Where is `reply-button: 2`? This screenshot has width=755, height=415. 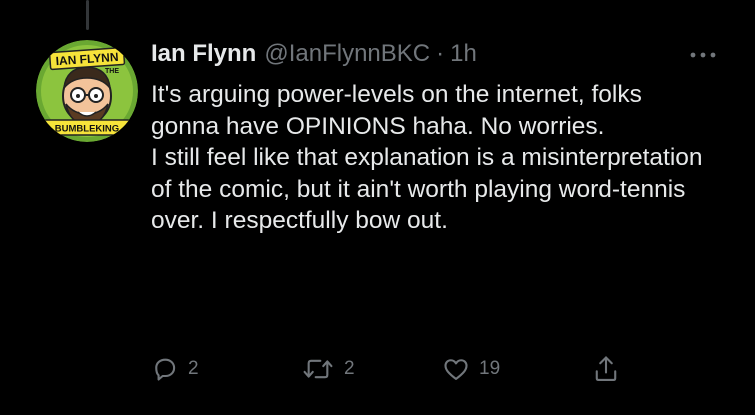 reply-button: 2 is located at coordinates (175, 369).